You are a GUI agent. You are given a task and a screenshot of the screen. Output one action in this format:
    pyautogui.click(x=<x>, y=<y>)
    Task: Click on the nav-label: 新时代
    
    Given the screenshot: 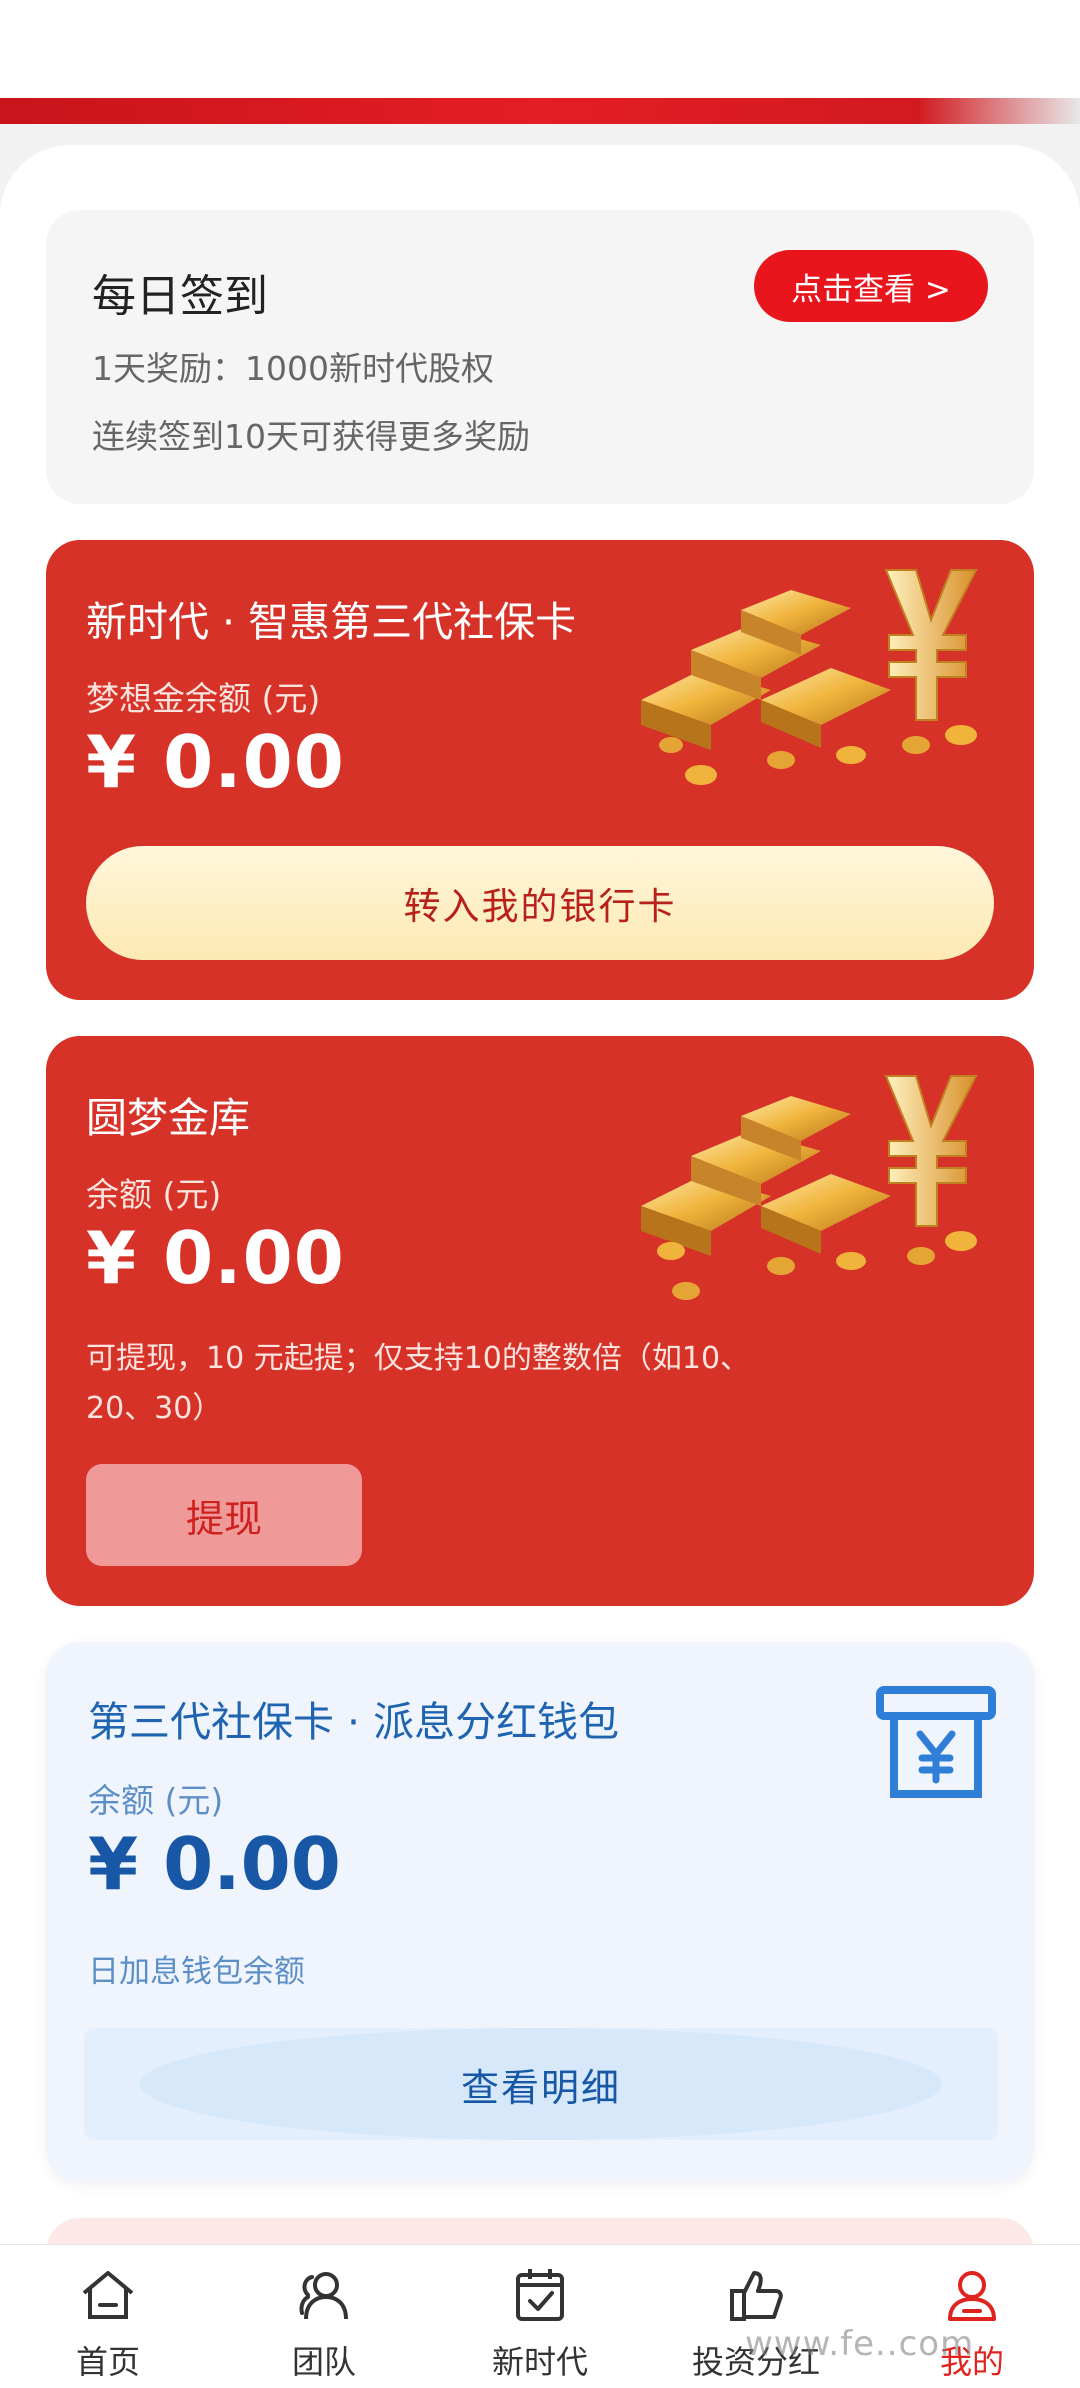 What is the action you would take?
    pyautogui.click(x=539, y=2362)
    